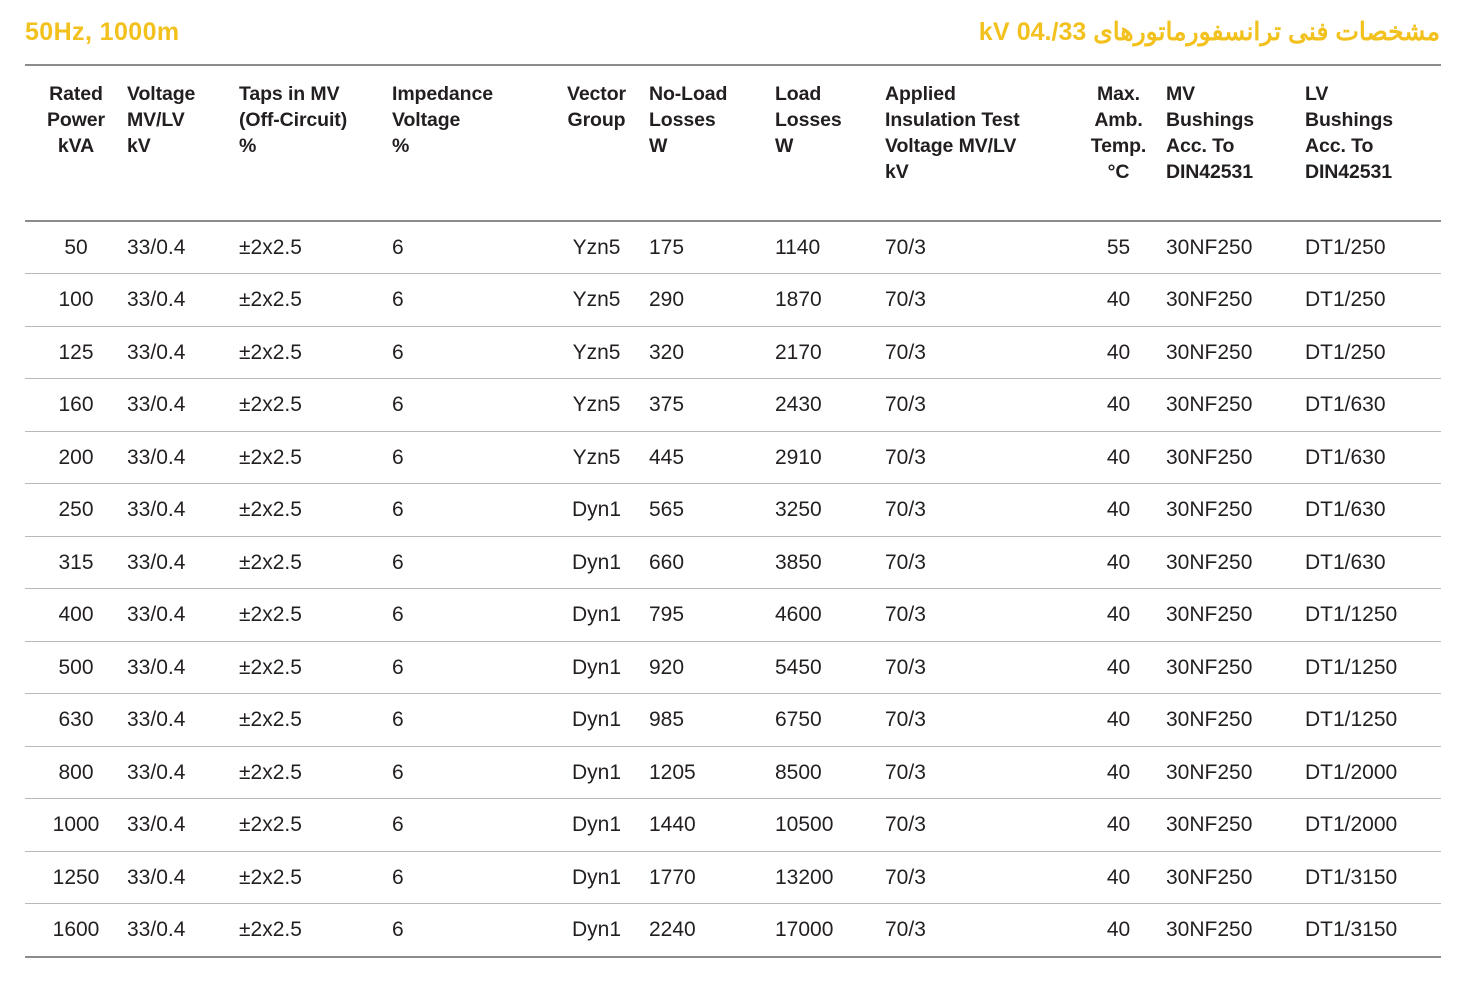 This screenshot has width=1459, height=1002. Describe the element at coordinates (830, 458) in the screenshot. I see `cell-load-losses: 2910` at that location.